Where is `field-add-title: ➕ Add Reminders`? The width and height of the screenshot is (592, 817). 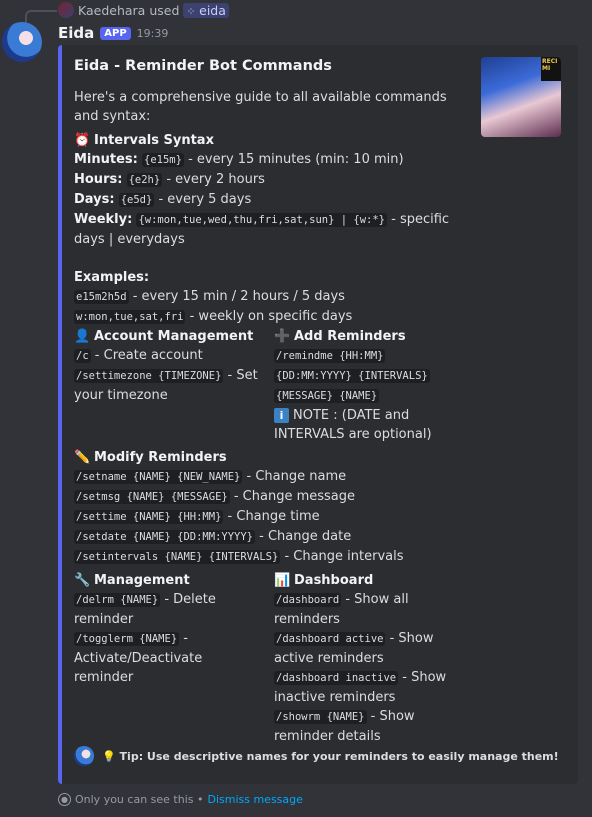
field-add-title: ➕ Add Reminders is located at coordinates (374, 336).